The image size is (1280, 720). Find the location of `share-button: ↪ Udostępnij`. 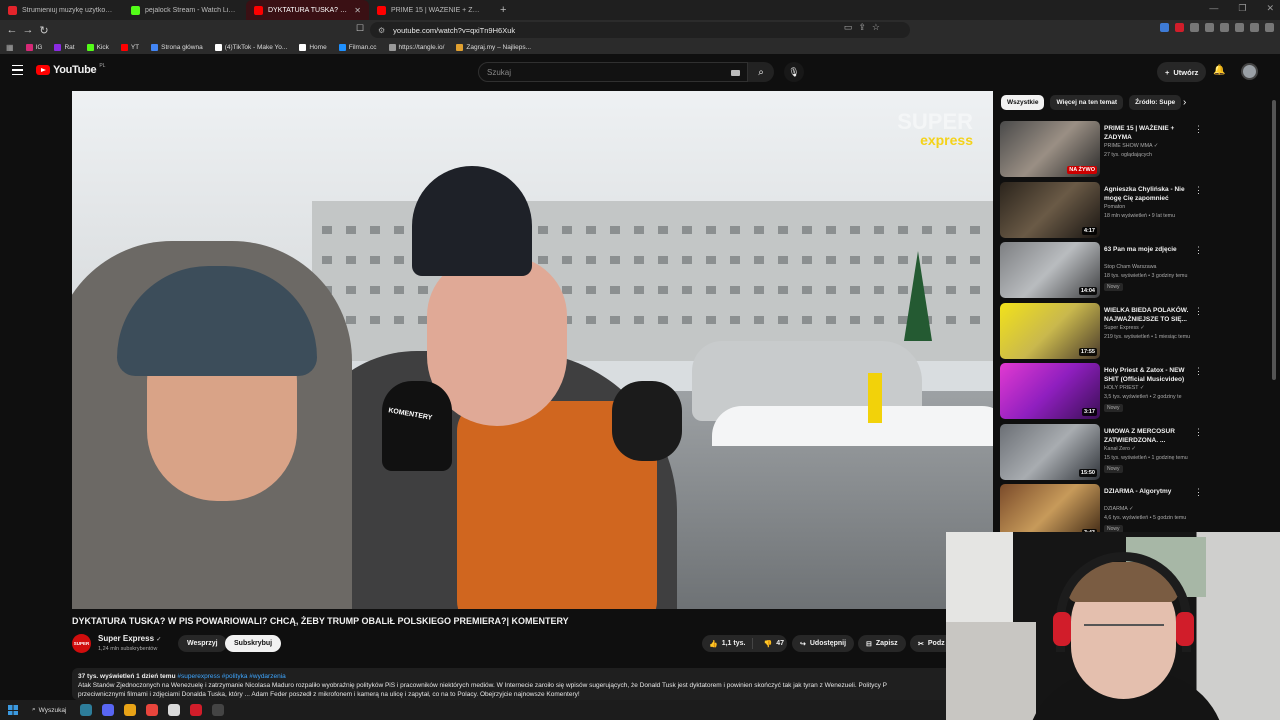

share-button: ↪ Udostępnij is located at coordinates (823, 643).